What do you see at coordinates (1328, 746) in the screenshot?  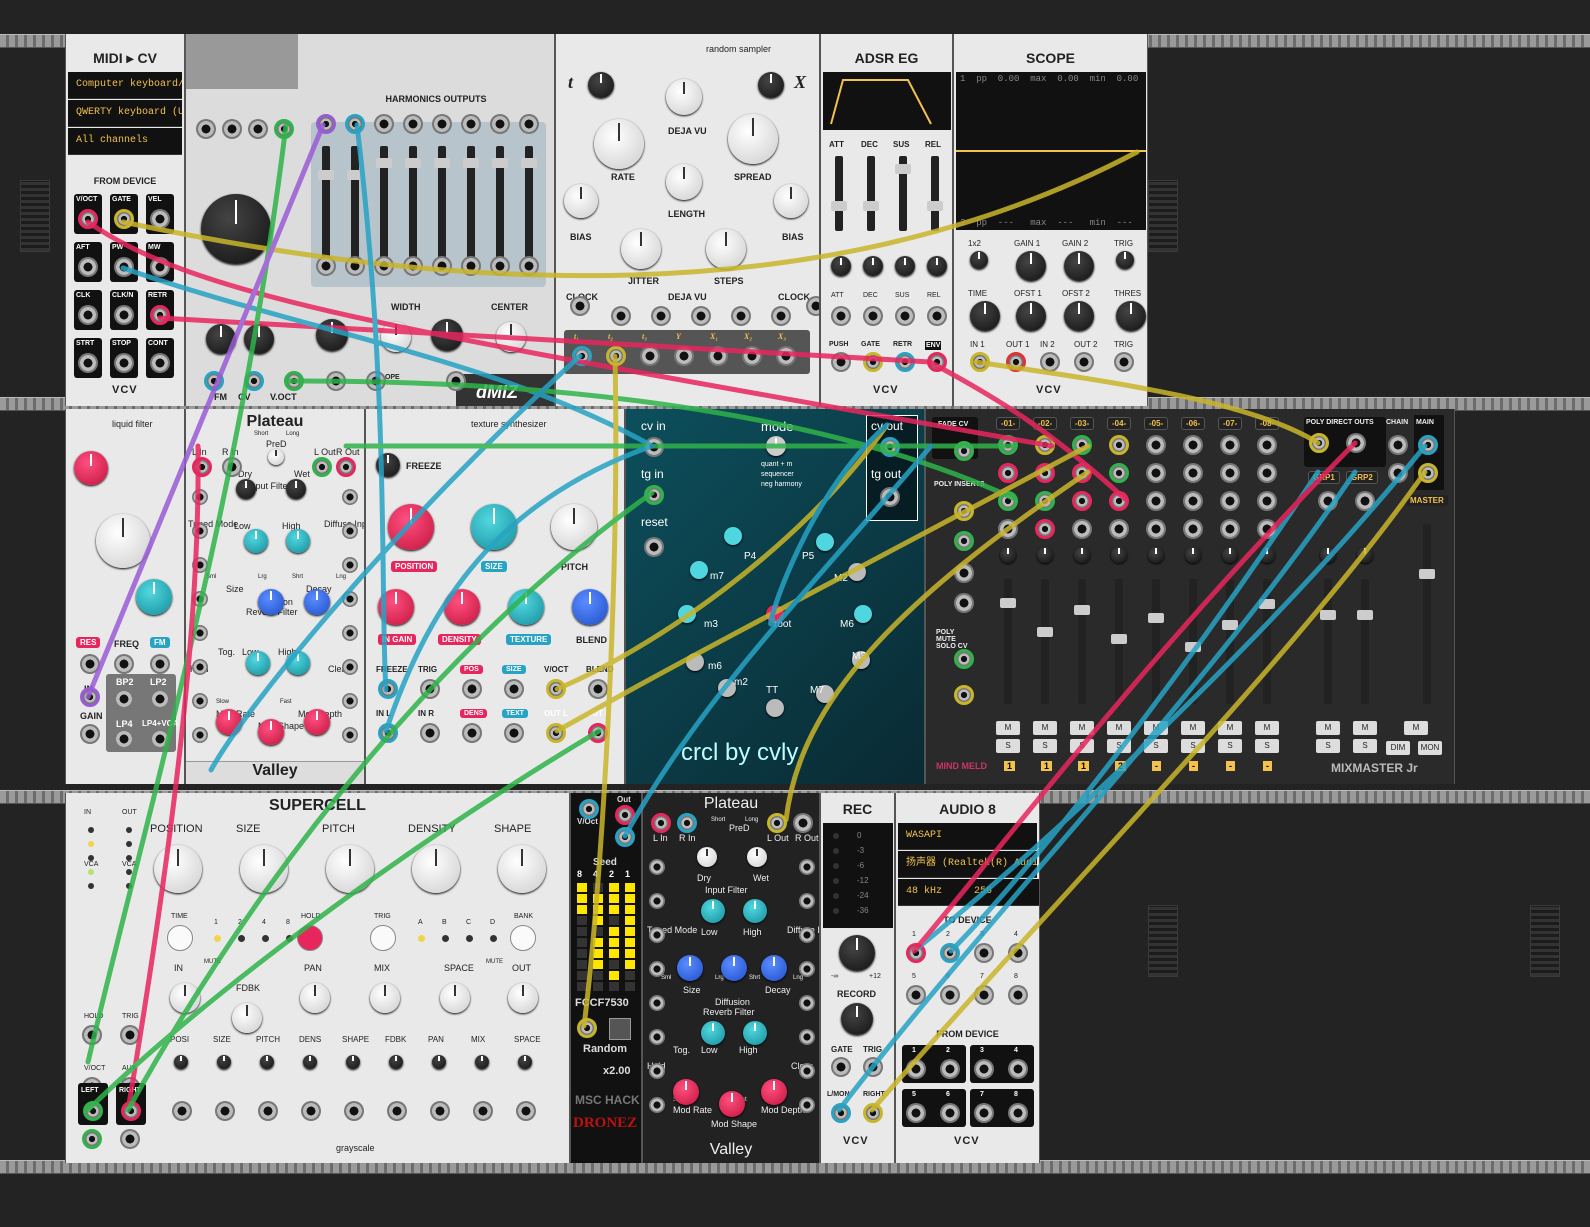 I see `group-solo-button: S` at bounding box center [1328, 746].